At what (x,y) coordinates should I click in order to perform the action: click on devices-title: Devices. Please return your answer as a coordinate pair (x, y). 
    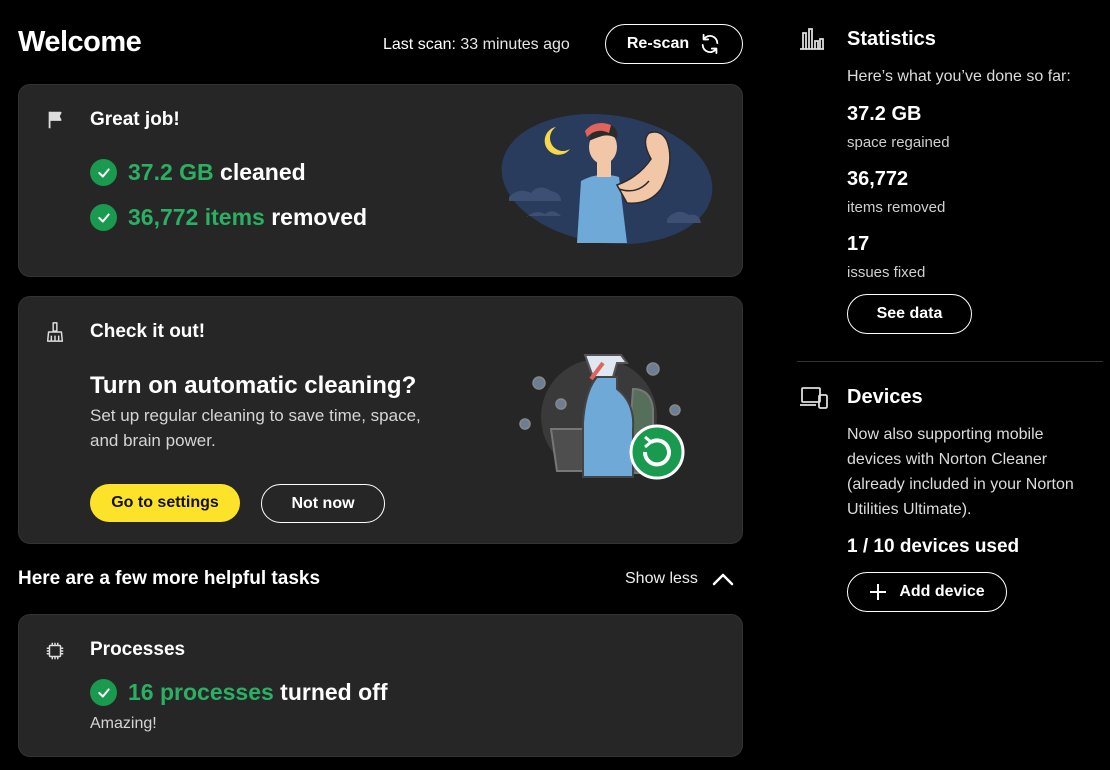
    Looking at the image, I should click on (885, 397).